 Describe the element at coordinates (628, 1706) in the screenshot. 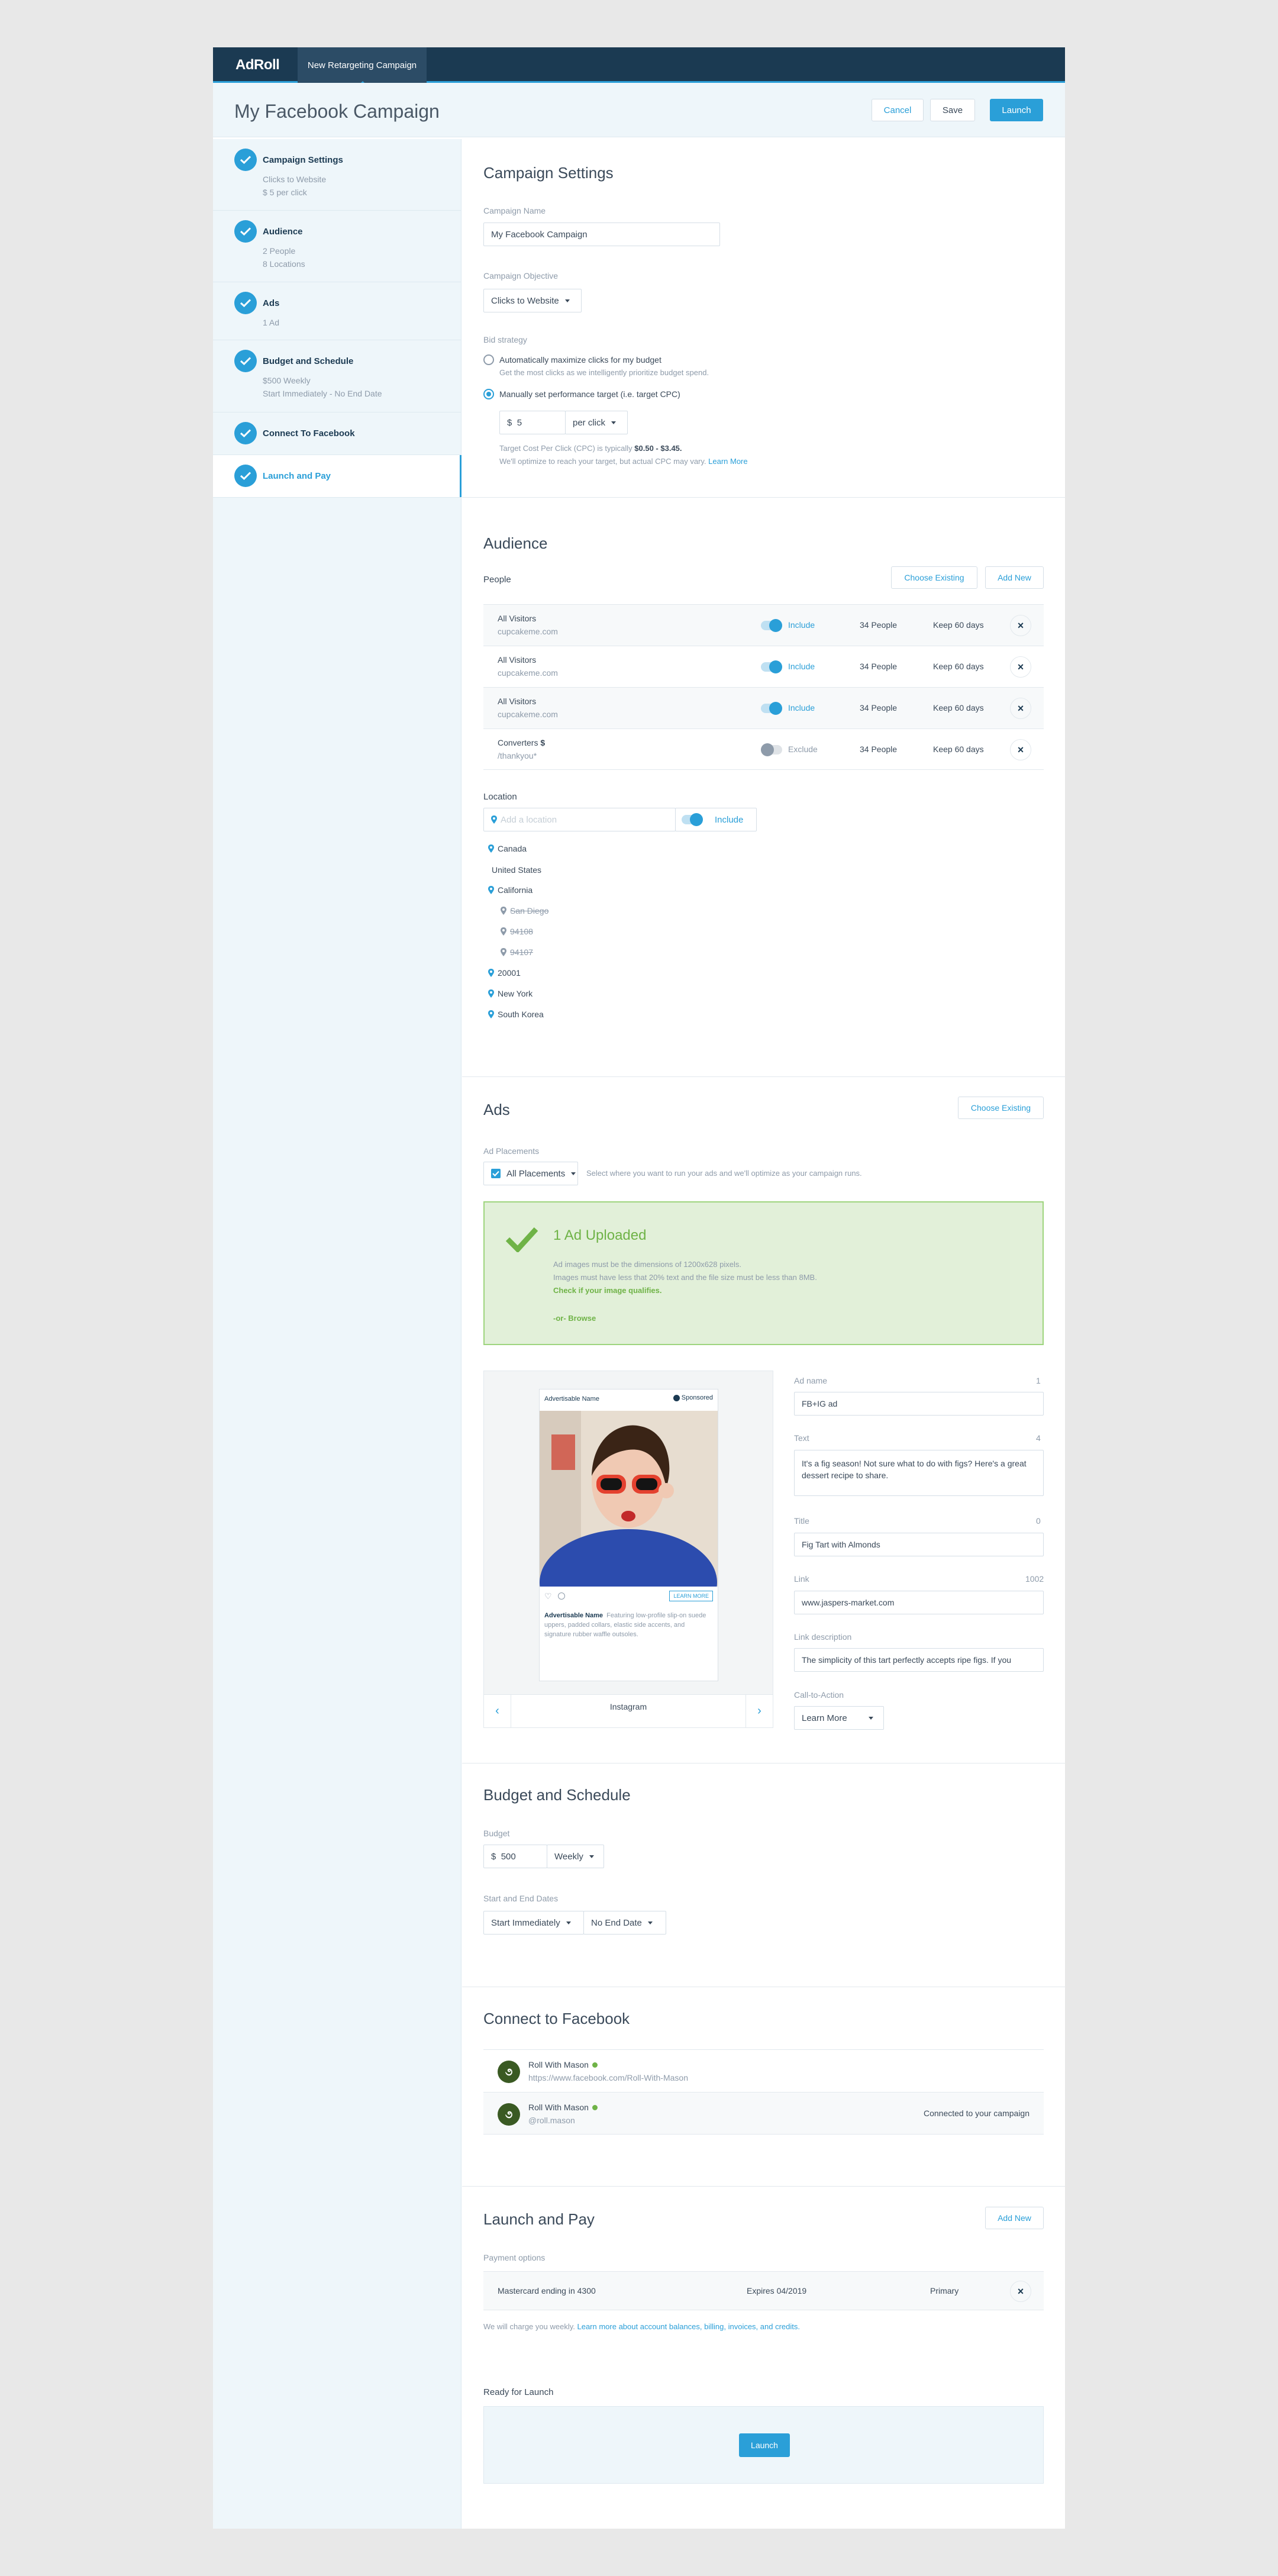

I see `platform-label: Instagram` at that location.